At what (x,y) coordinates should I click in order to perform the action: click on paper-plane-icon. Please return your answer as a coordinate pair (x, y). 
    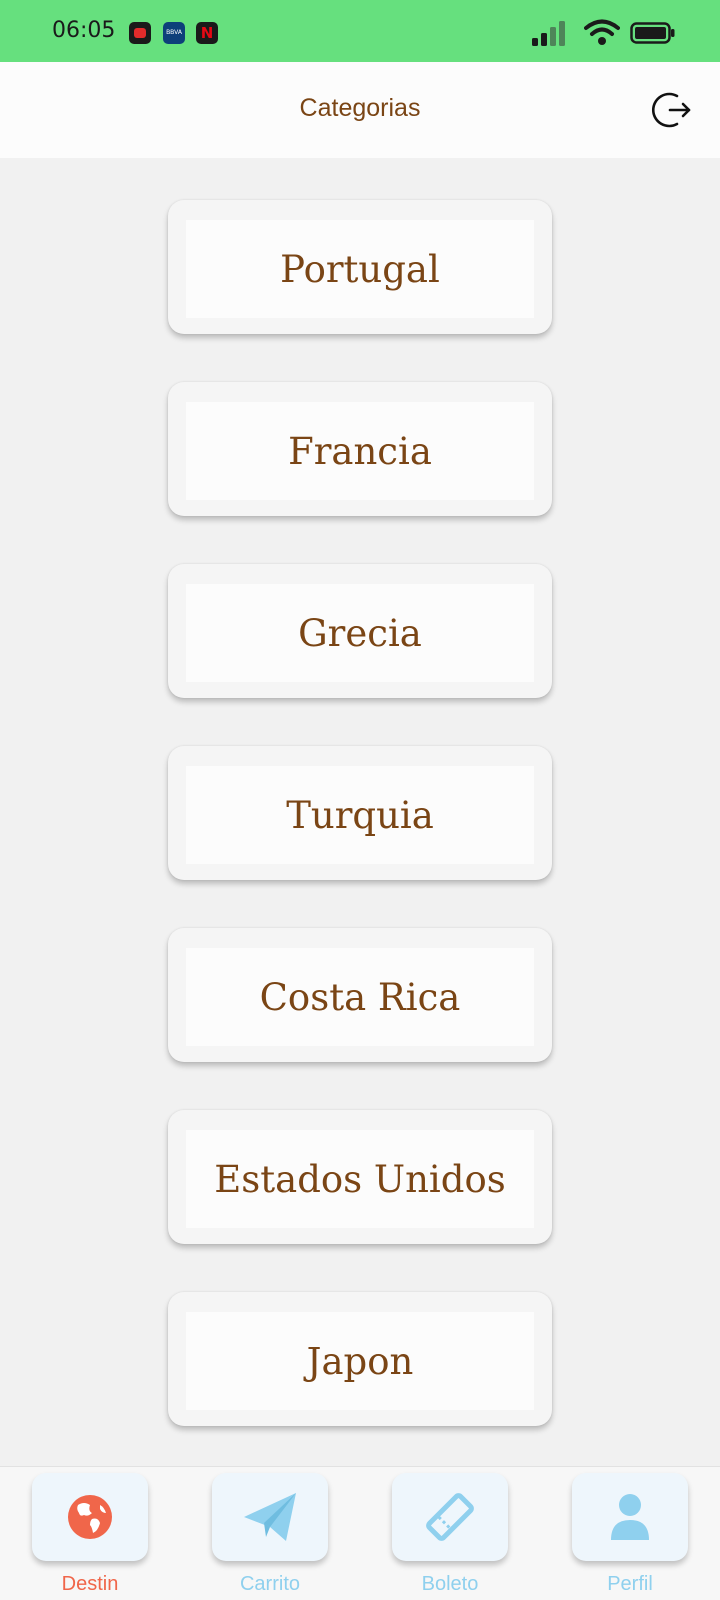
    Looking at the image, I should click on (270, 1517).